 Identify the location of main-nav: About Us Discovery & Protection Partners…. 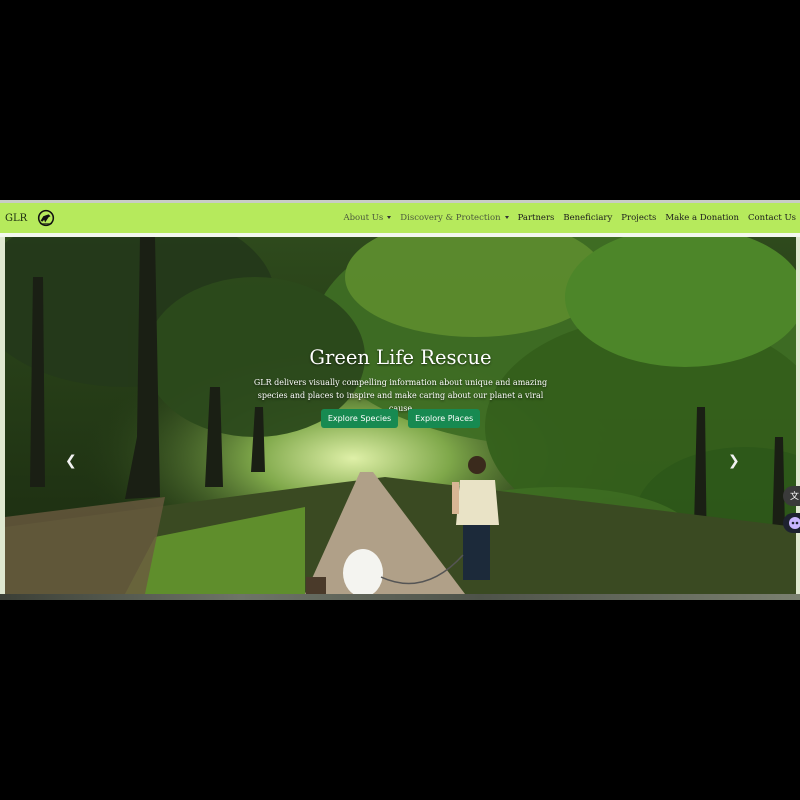
(565, 218).